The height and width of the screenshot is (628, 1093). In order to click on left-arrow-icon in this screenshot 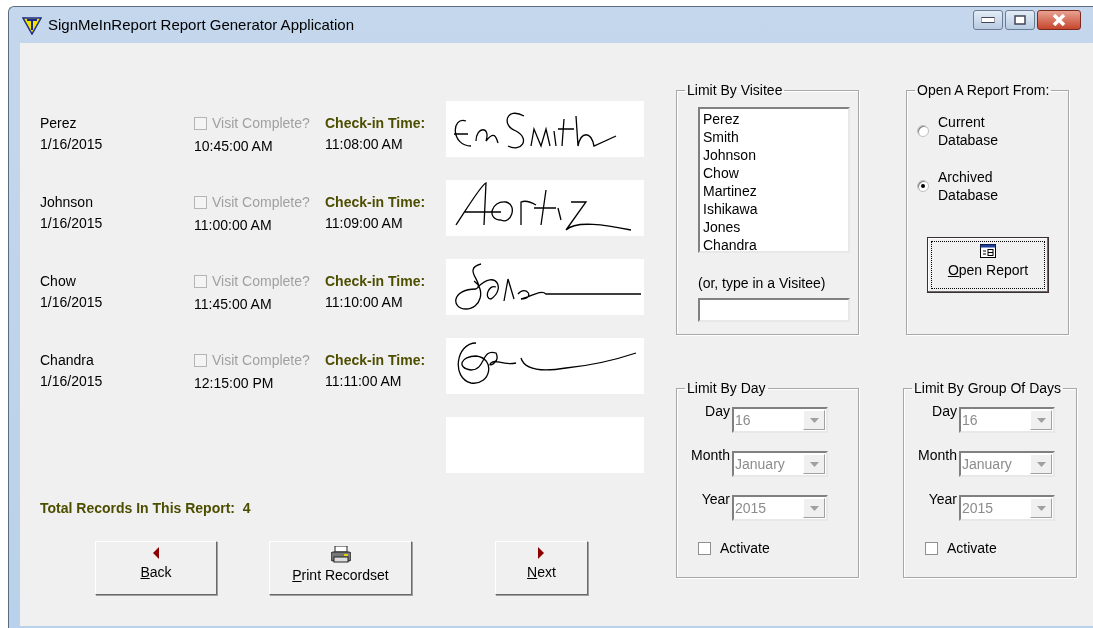, I will do `click(156, 553)`.